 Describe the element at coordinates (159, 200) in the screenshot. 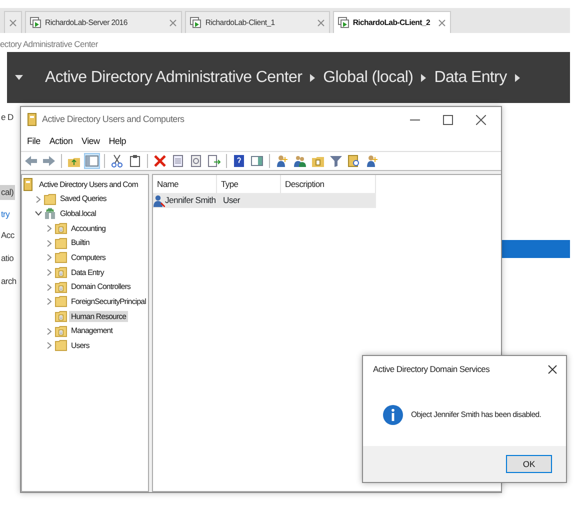

I see `user-icon` at that location.